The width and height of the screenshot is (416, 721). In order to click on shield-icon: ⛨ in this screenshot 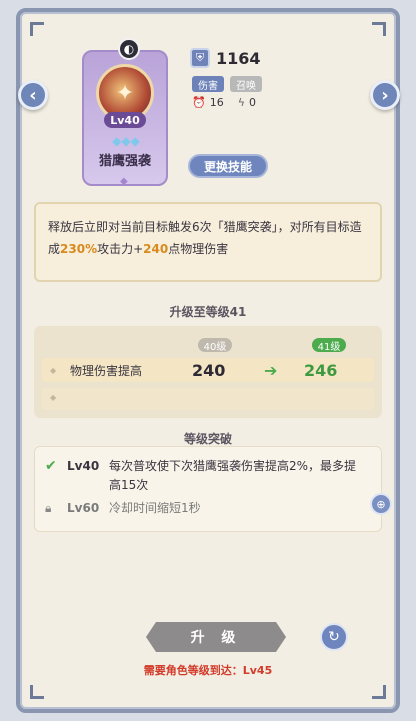, I will do `click(200, 58)`.